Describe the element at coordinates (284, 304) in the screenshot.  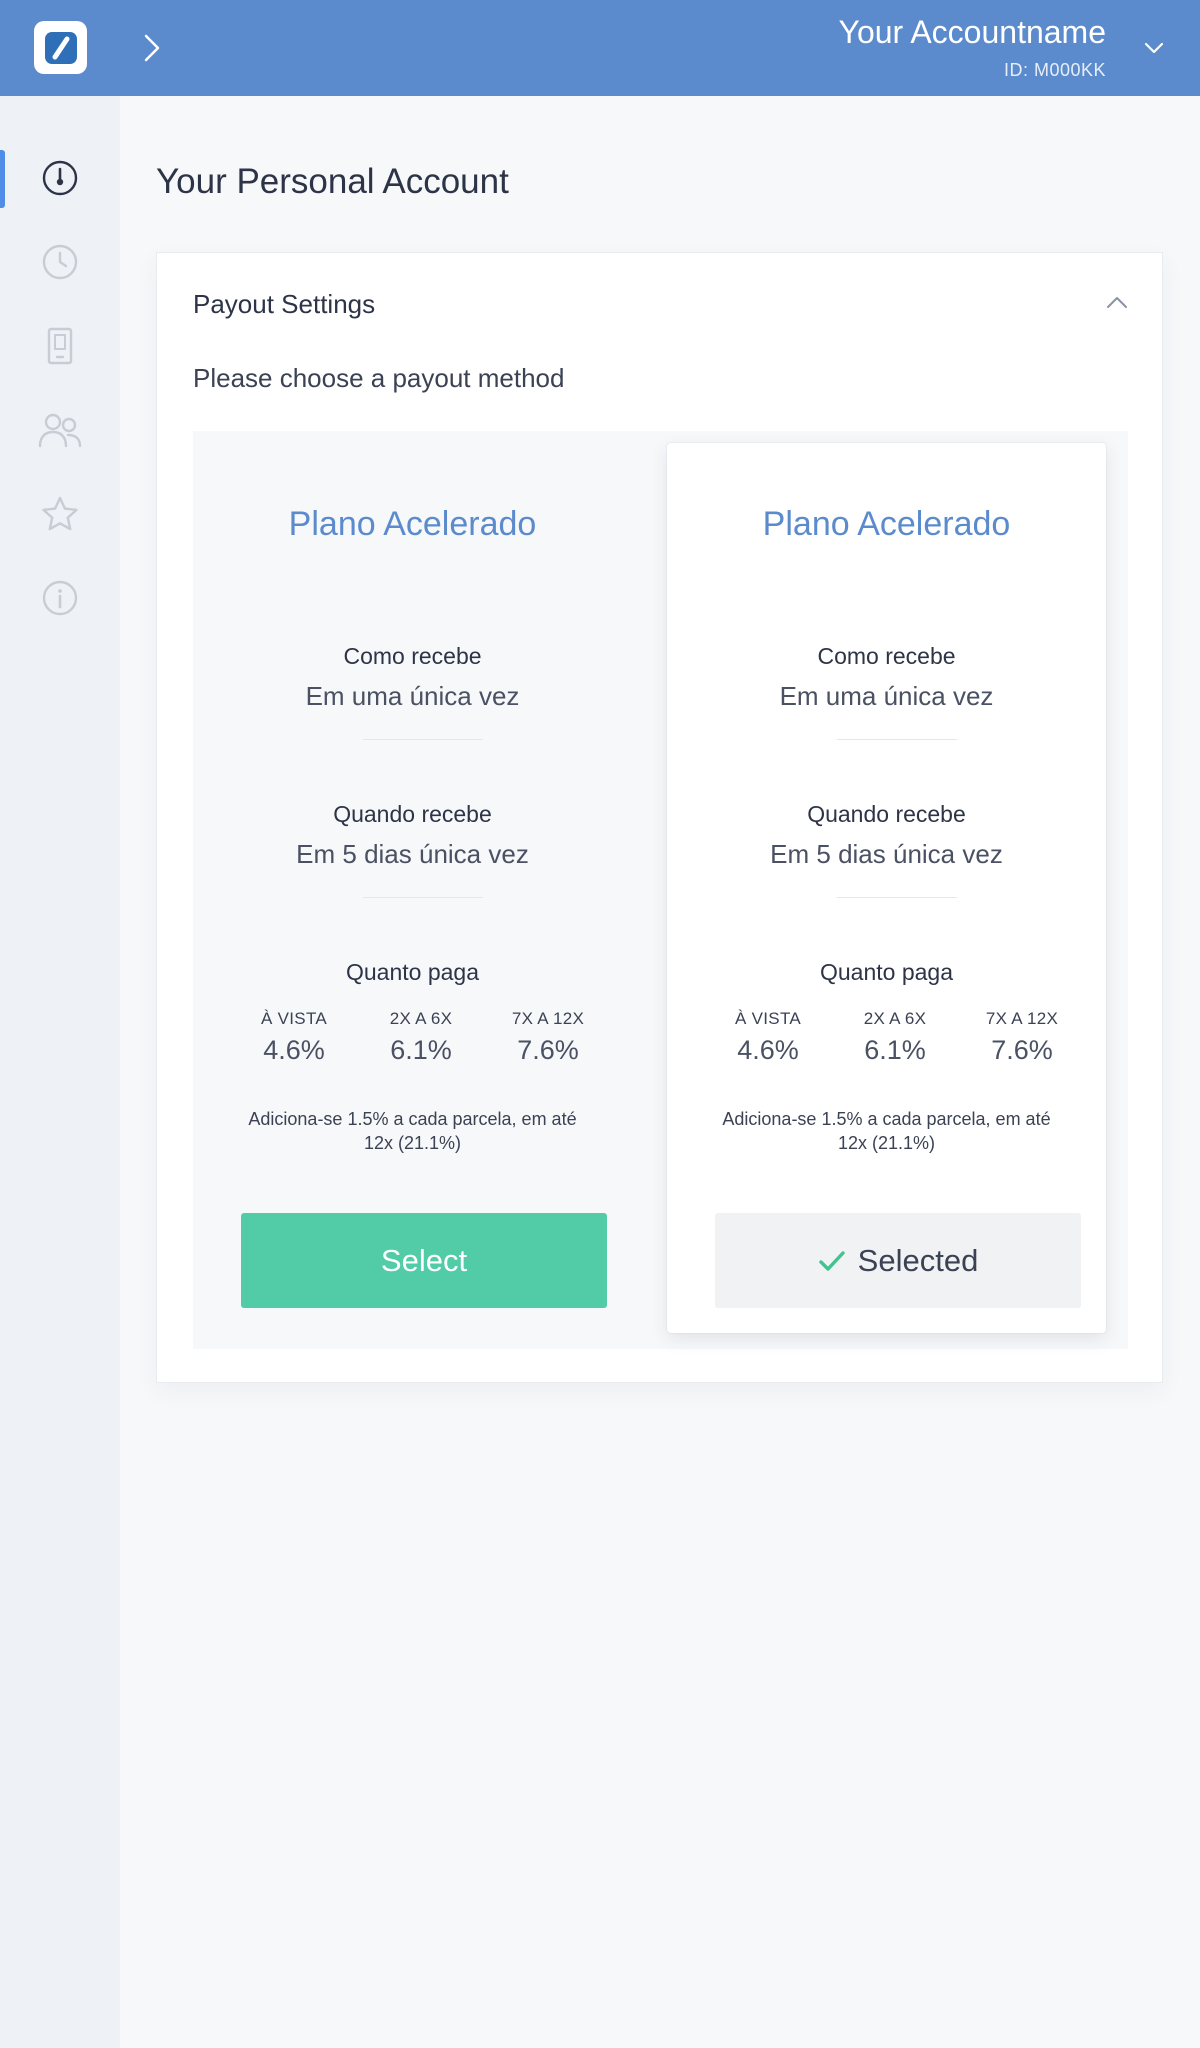
I see `panel-title: Payout Settings` at that location.